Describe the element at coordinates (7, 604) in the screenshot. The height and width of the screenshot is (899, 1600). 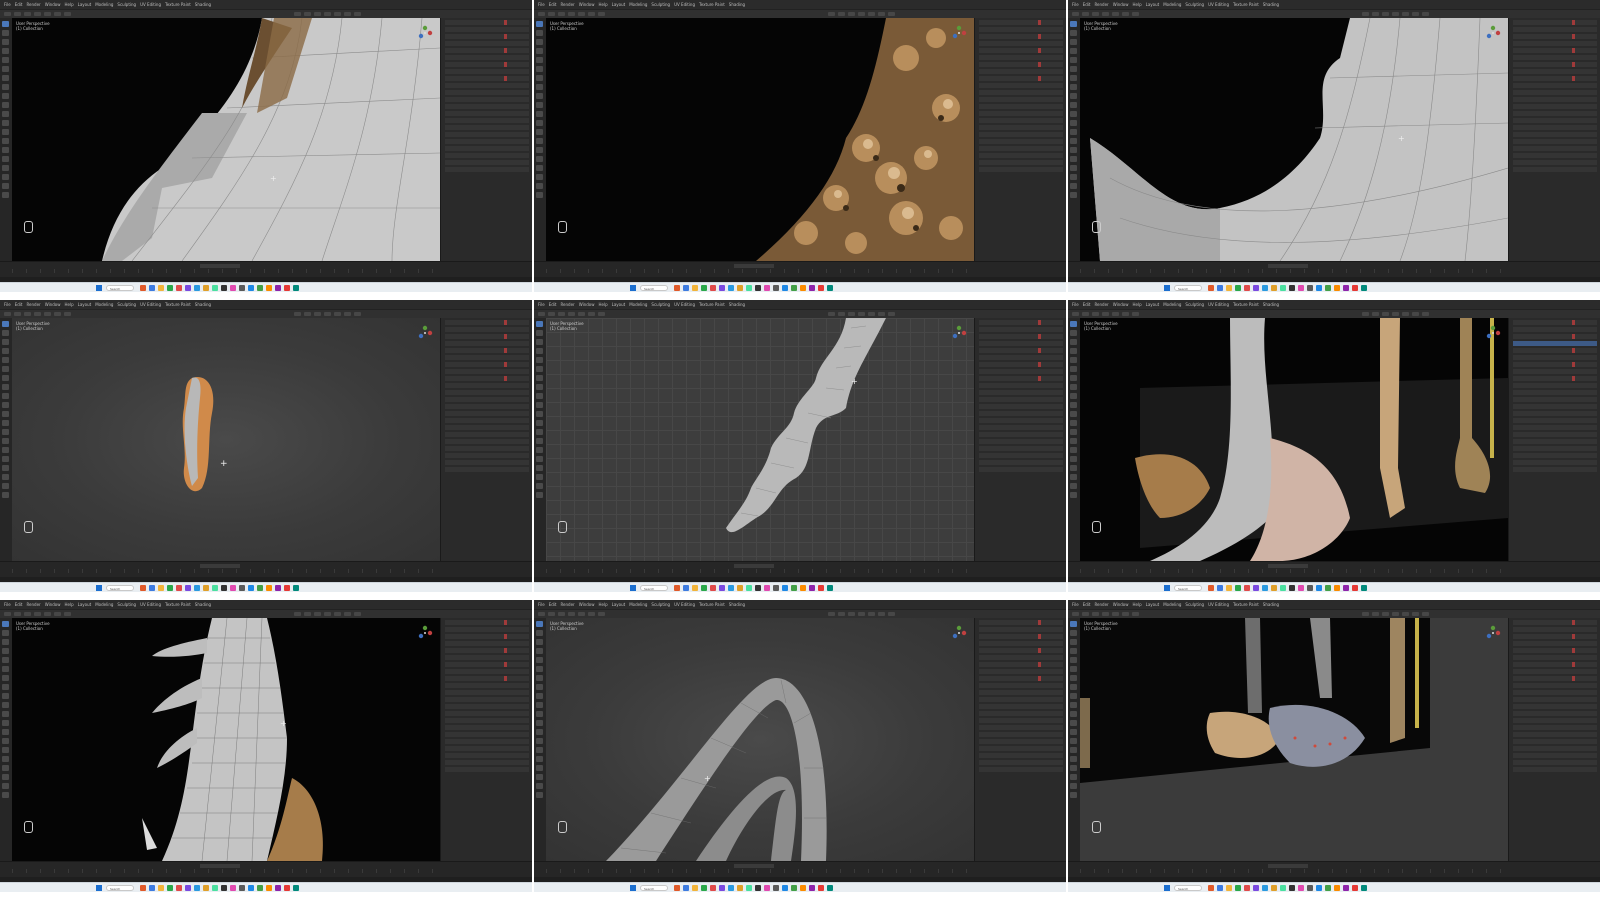
I see `menu-item: File` at that location.